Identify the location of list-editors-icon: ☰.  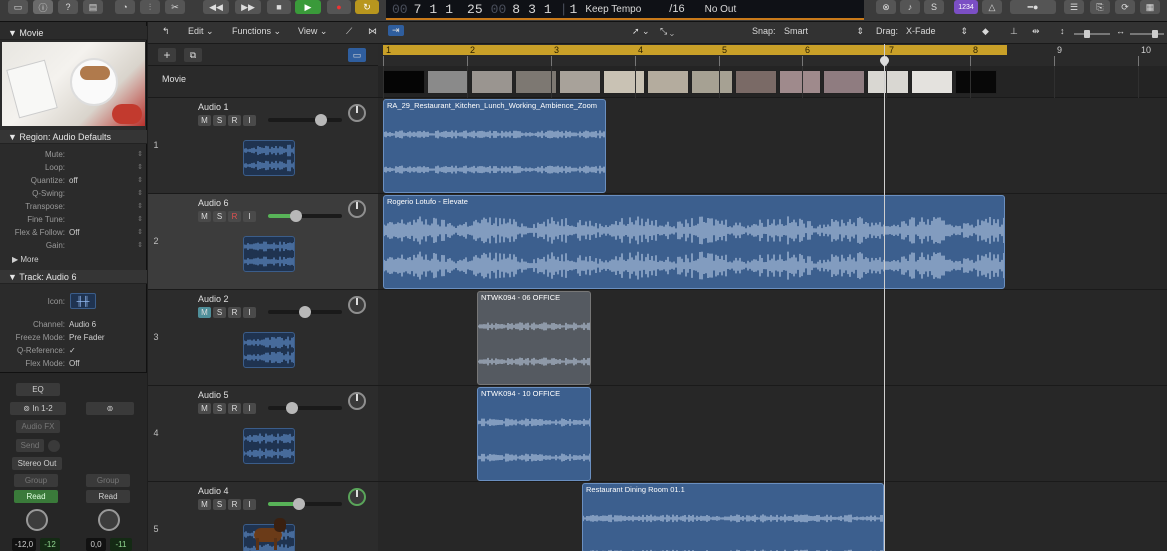
(1074, 7).